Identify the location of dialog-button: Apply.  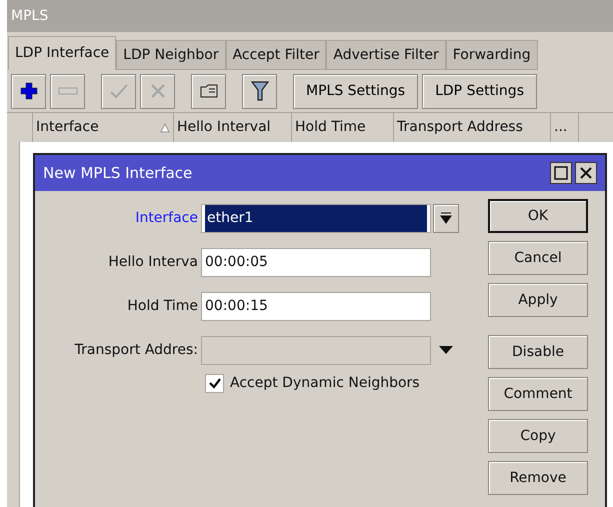
(538, 300).